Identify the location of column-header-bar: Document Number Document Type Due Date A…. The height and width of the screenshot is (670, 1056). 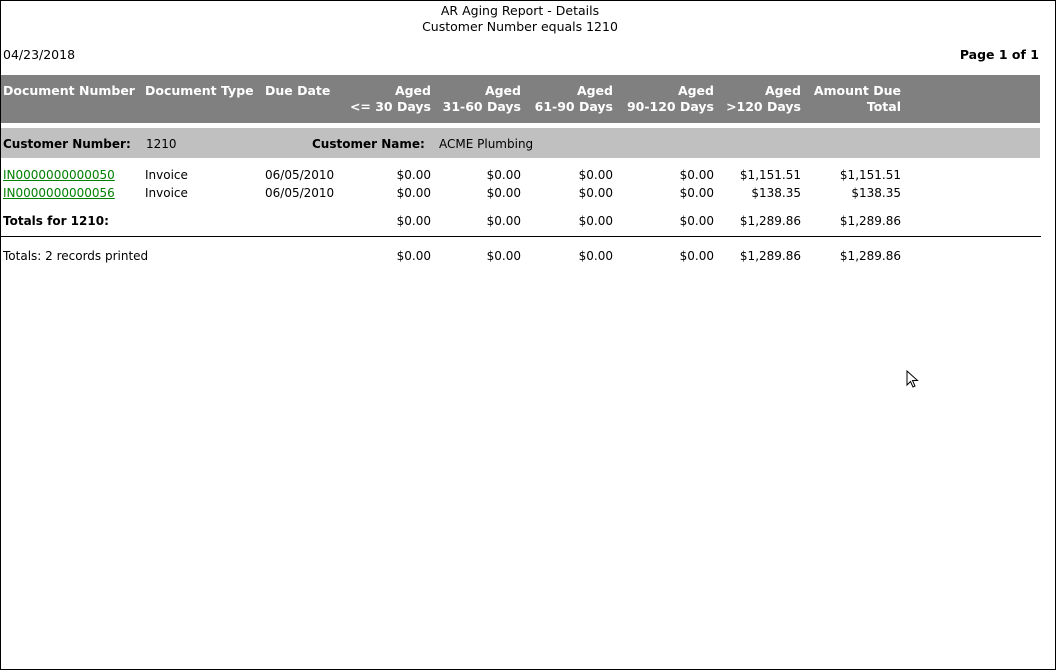
(520, 99).